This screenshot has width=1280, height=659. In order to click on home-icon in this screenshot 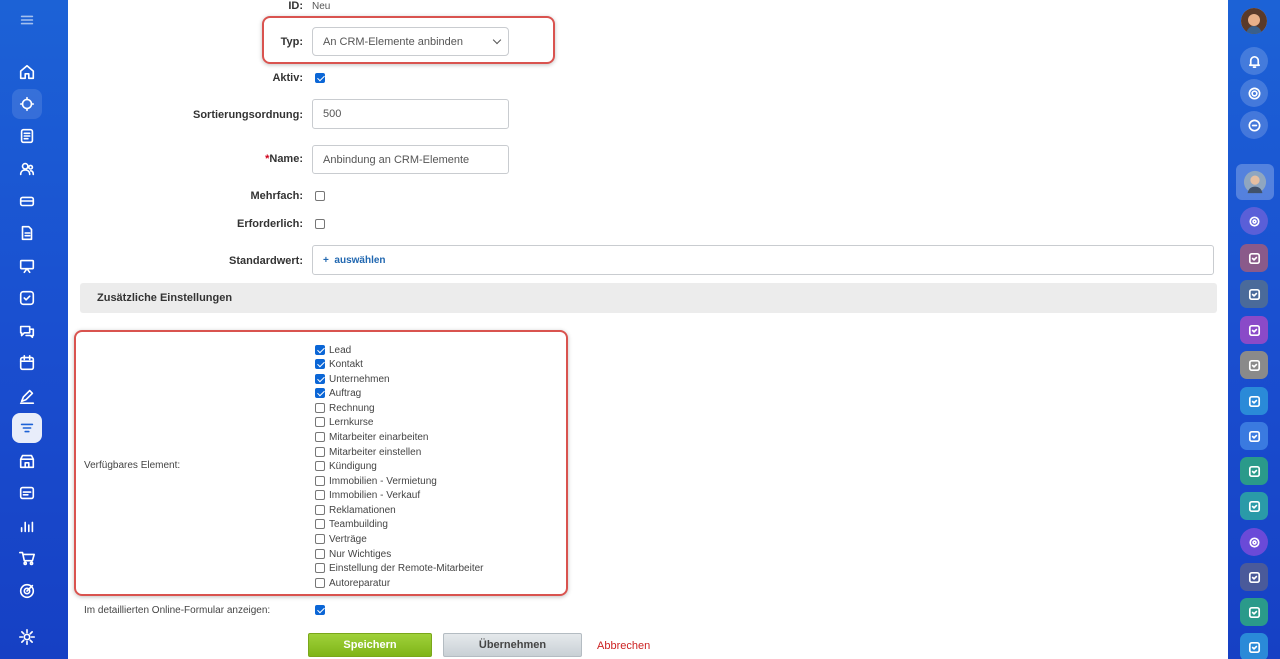, I will do `click(27, 72)`.